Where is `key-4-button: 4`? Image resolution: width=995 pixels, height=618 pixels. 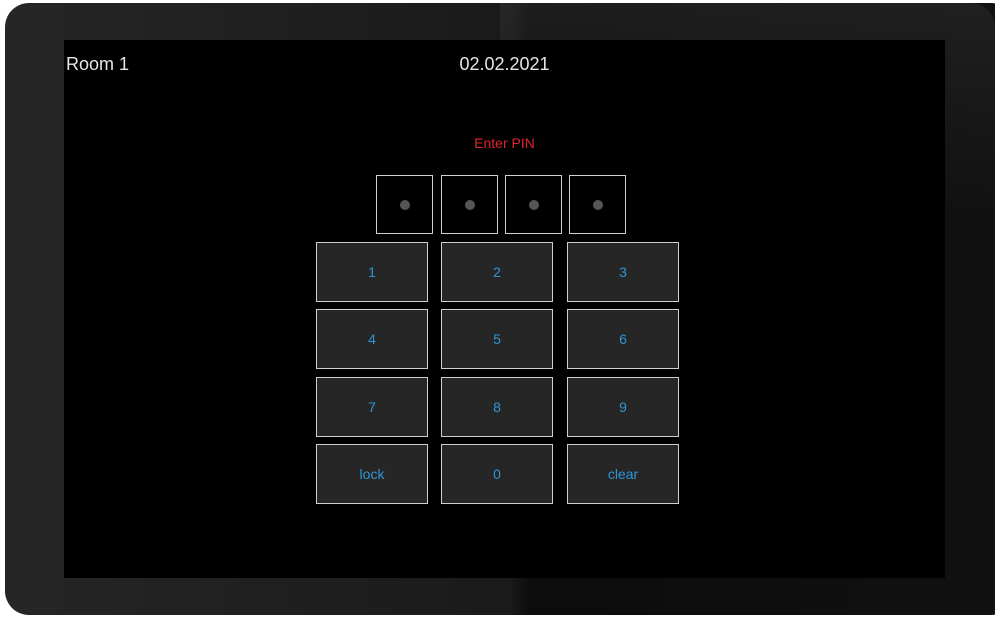 key-4-button: 4 is located at coordinates (372, 339).